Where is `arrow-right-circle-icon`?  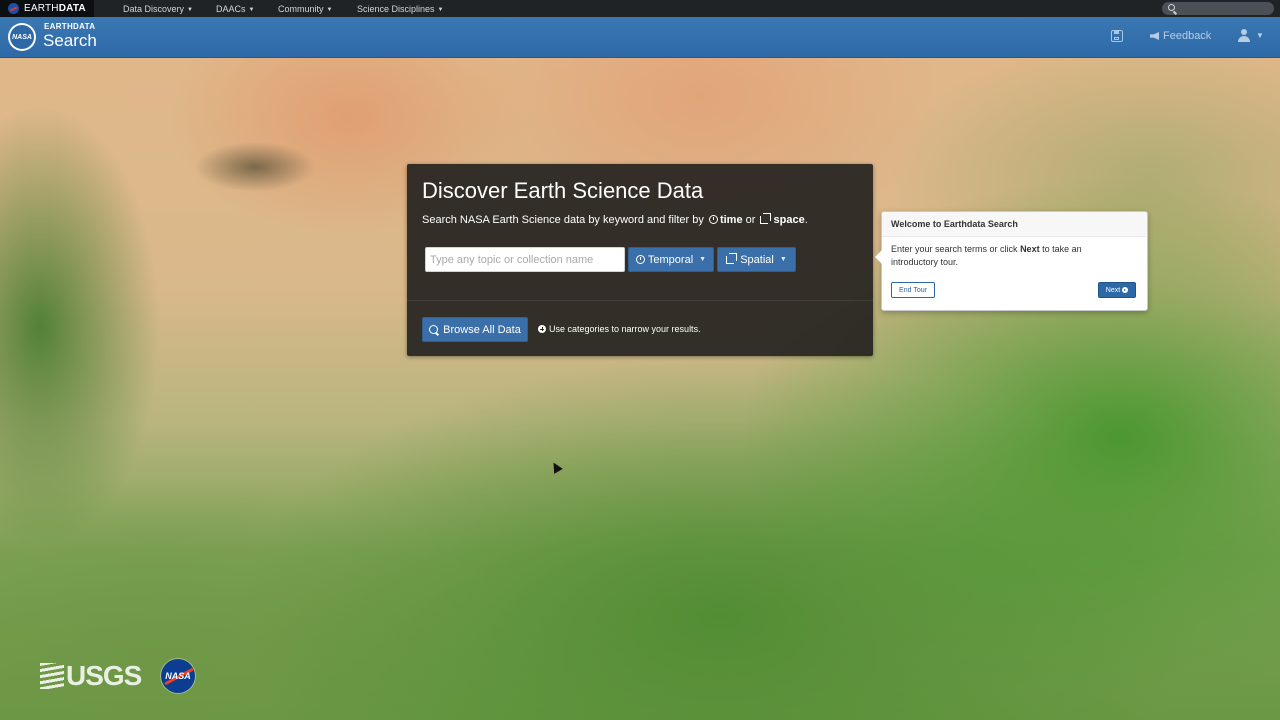
arrow-right-circle-icon is located at coordinates (1125, 290).